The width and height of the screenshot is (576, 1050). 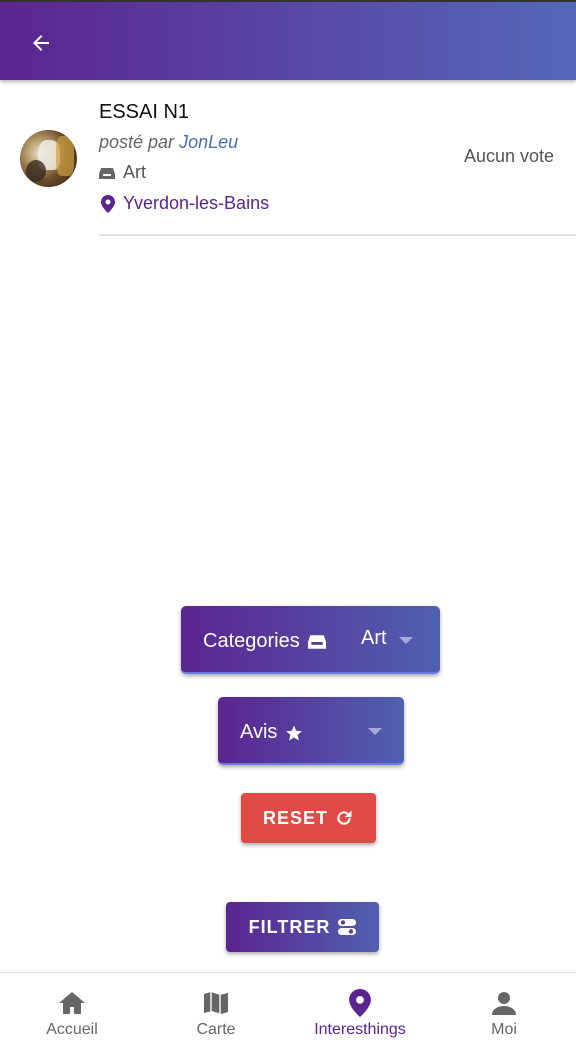 What do you see at coordinates (347, 927) in the screenshot?
I see `toggles-icon` at bounding box center [347, 927].